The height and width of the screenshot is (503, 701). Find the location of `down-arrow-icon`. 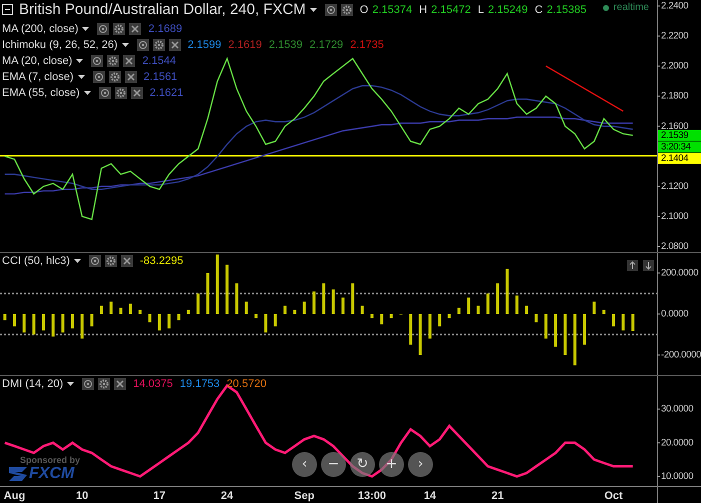

down-arrow-icon is located at coordinates (648, 265).